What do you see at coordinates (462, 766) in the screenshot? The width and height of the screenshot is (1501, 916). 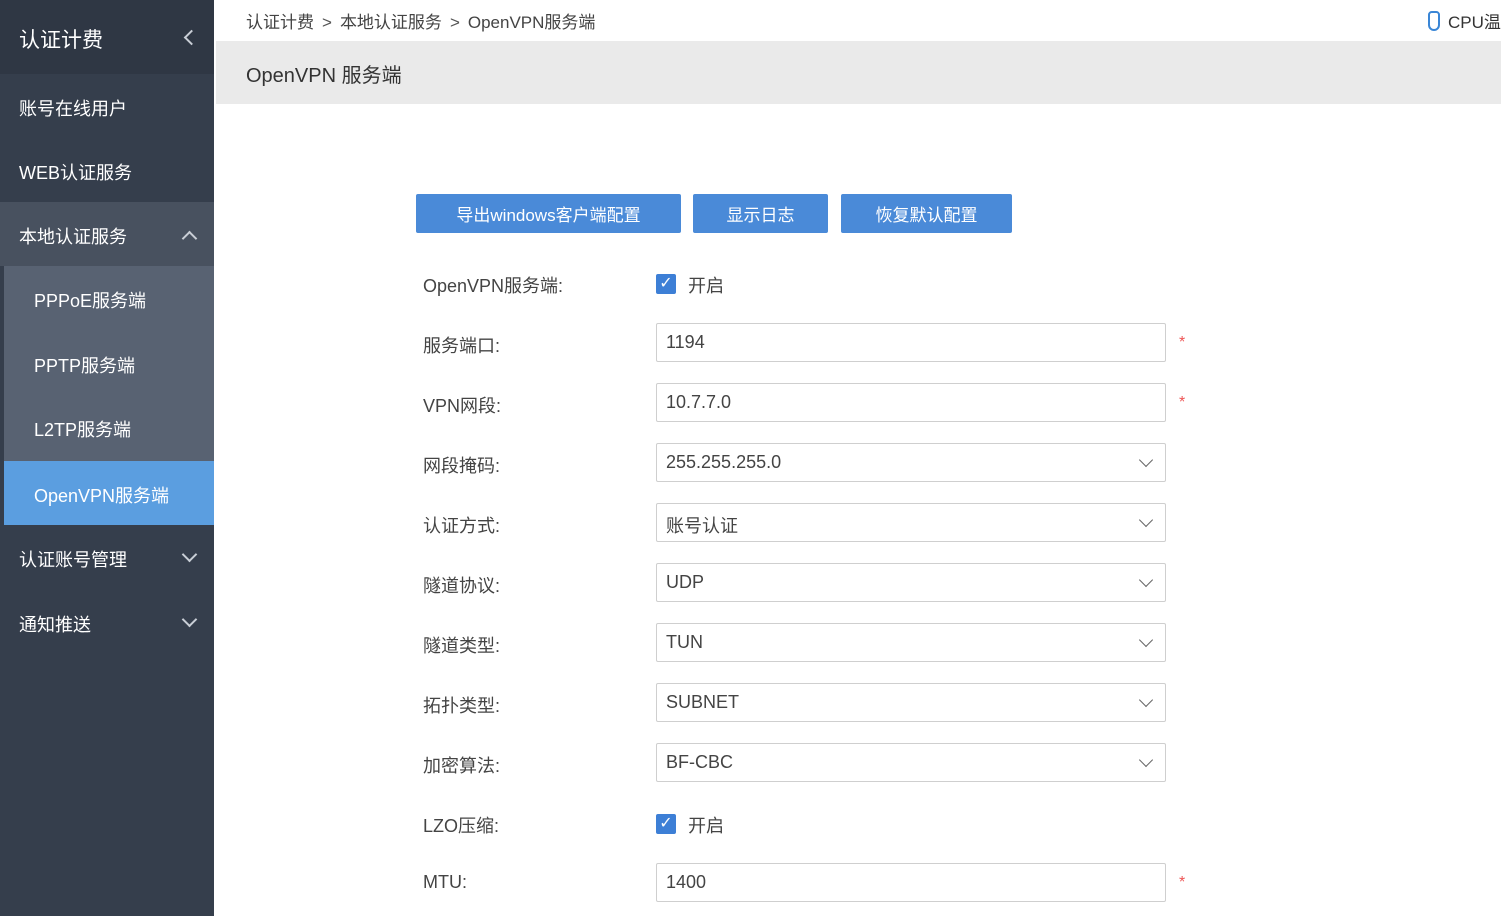 I see `cipher-label: 加密算法:` at bounding box center [462, 766].